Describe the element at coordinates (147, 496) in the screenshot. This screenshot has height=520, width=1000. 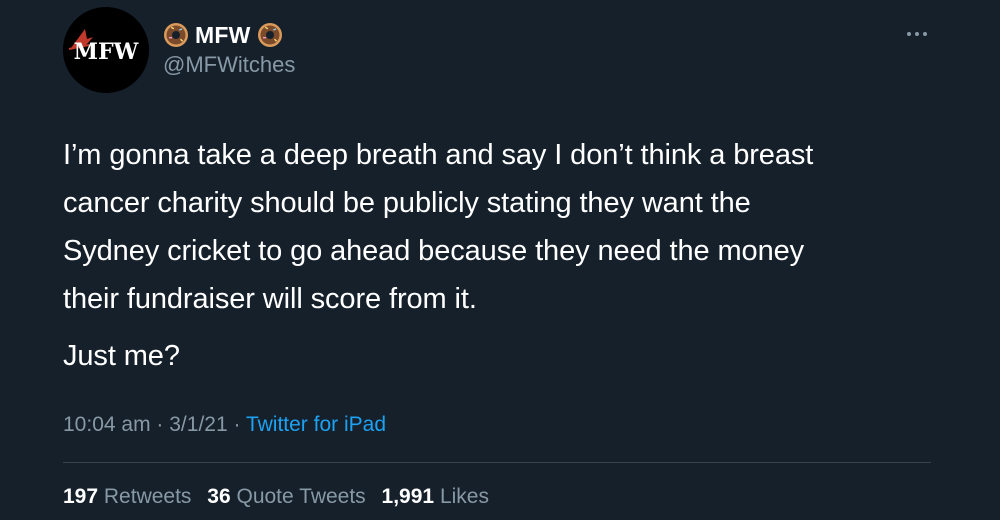
I see `retweets-label: Retweets` at that location.